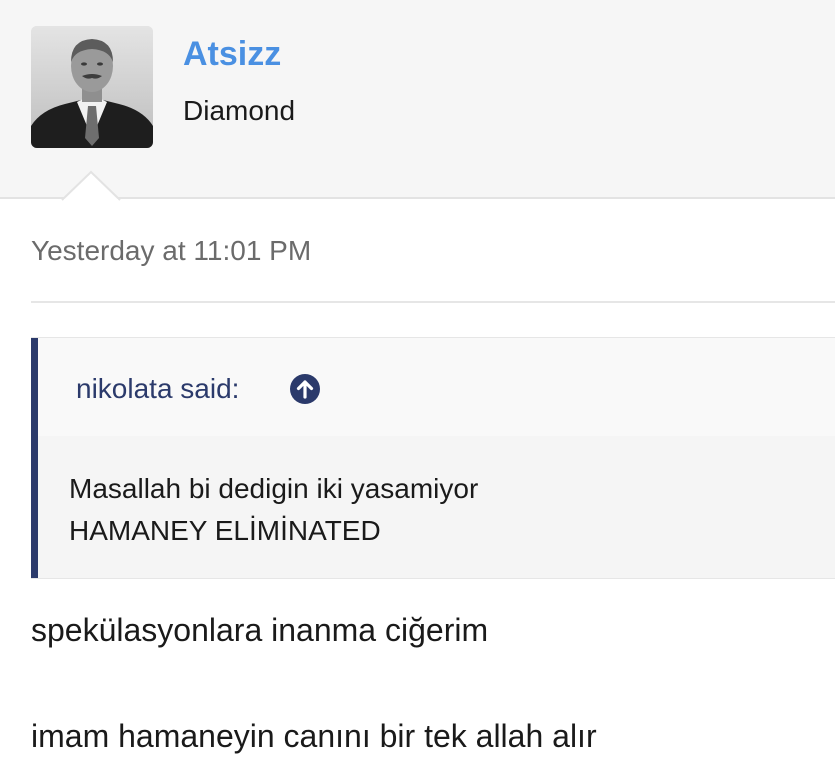 The image size is (835, 778). What do you see at coordinates (157, 389) in the screenshot?
I see `quote-attribution: nikolata said:` at bounding box center [157, 389].